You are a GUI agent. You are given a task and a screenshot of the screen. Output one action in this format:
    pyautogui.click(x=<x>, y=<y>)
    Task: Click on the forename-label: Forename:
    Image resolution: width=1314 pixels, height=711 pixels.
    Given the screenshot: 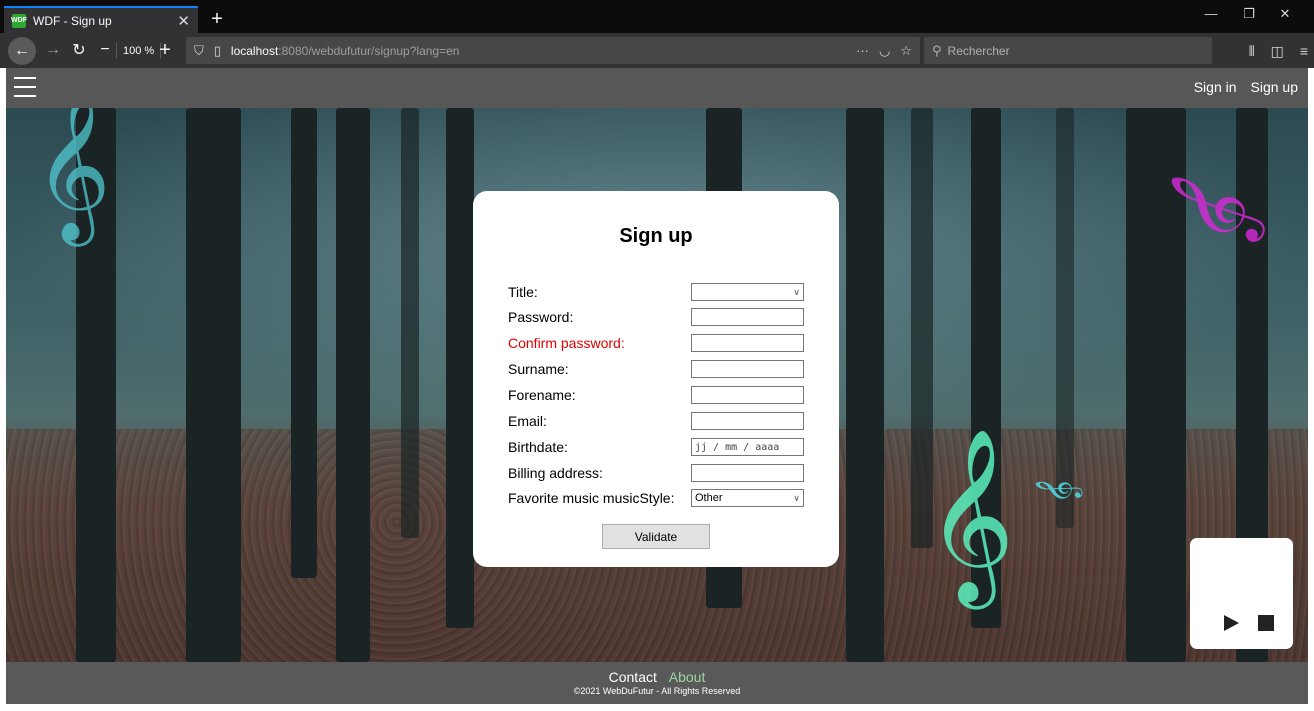 What is the action you would take?
    pyautogui.click(x=542, y=395)
    